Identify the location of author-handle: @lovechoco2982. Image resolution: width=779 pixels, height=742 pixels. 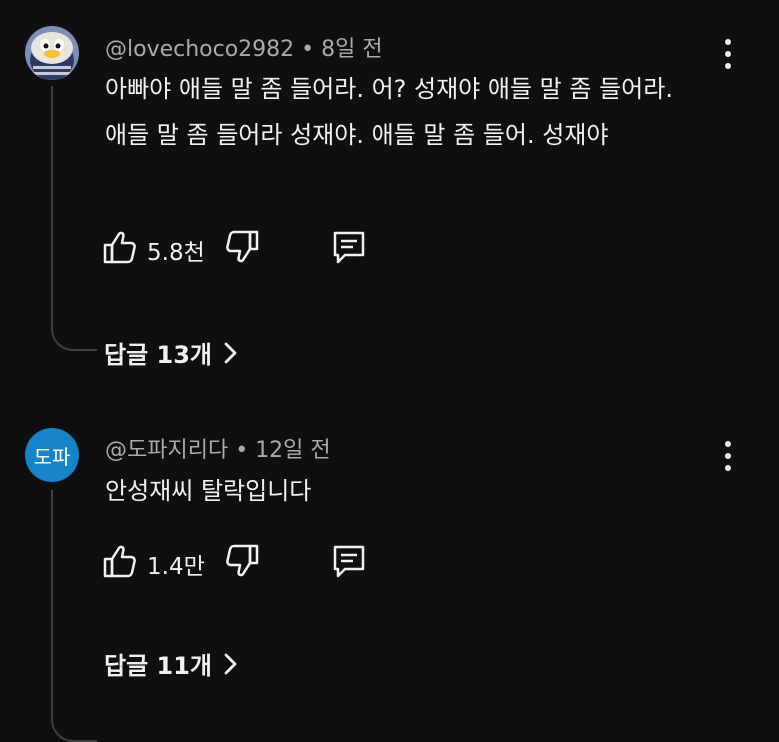
(199, 49).